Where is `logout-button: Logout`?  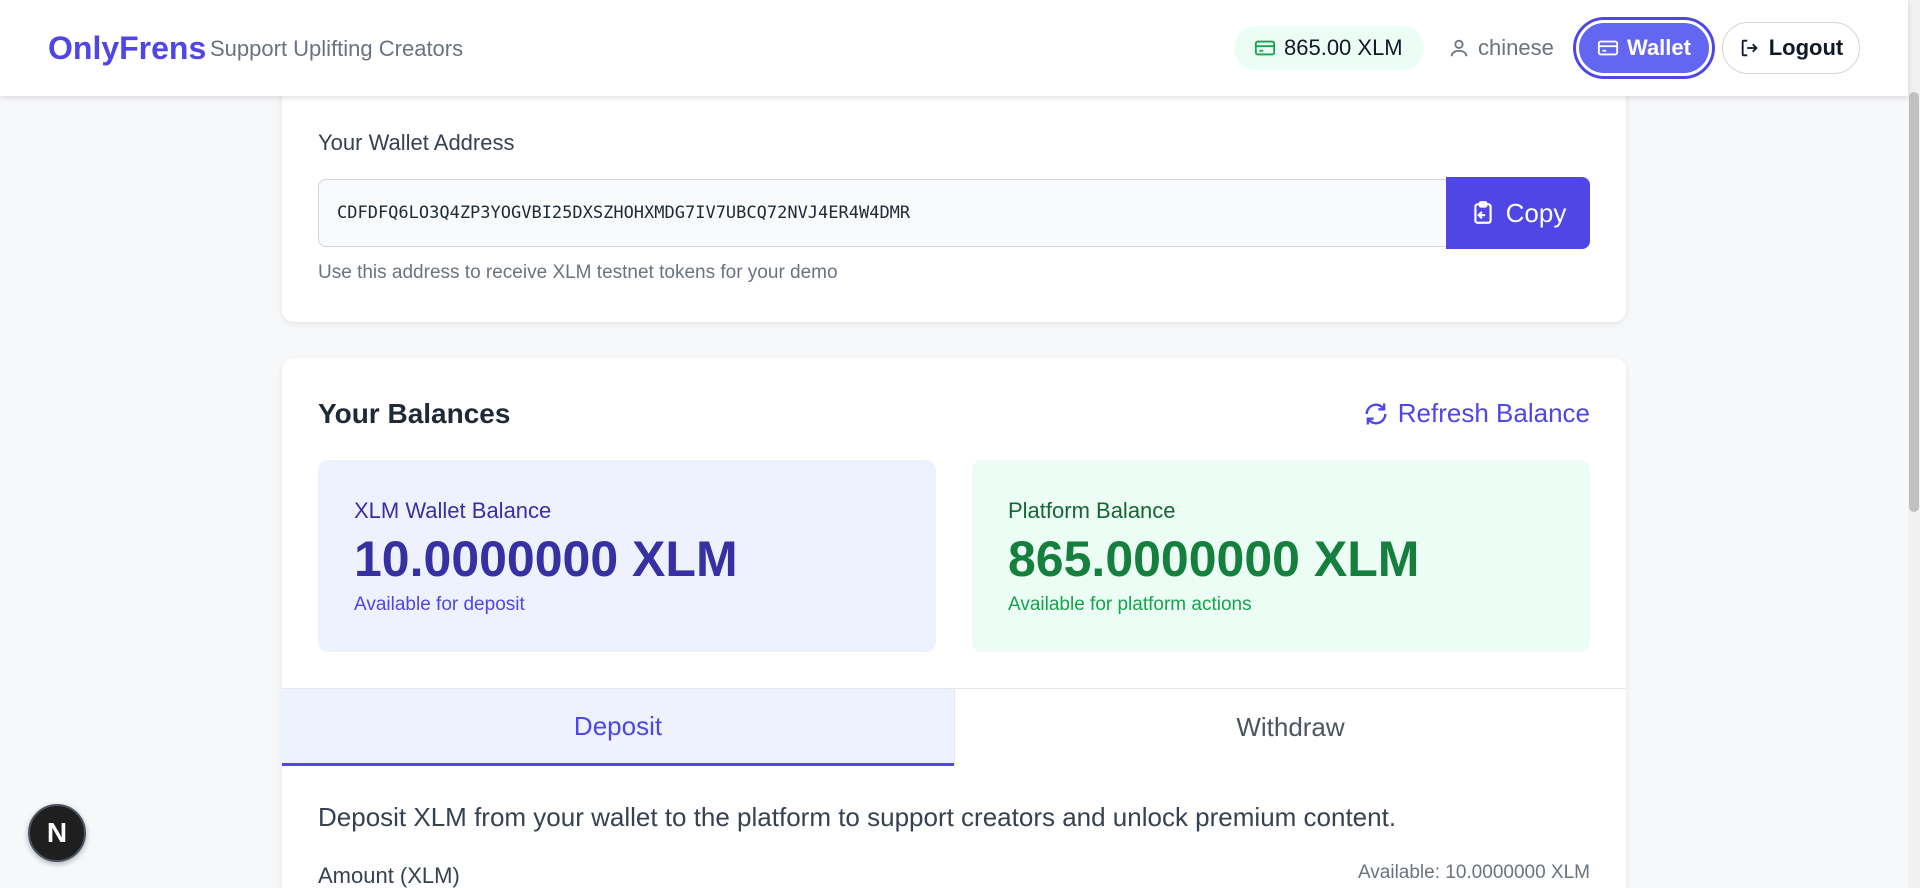 logout-button: Logout is located at coordinates (1791, 48).